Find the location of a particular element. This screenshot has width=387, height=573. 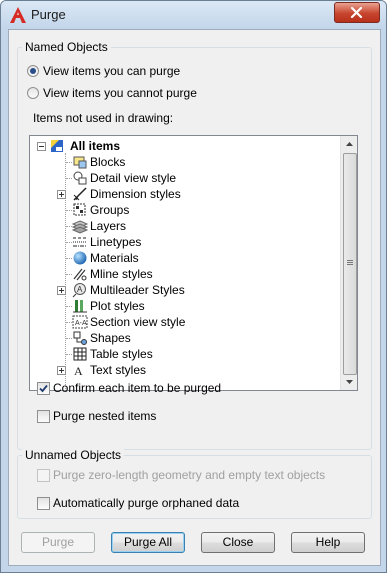

tree-item-linetypes: Linetypes is located at coordinates (185, 242).